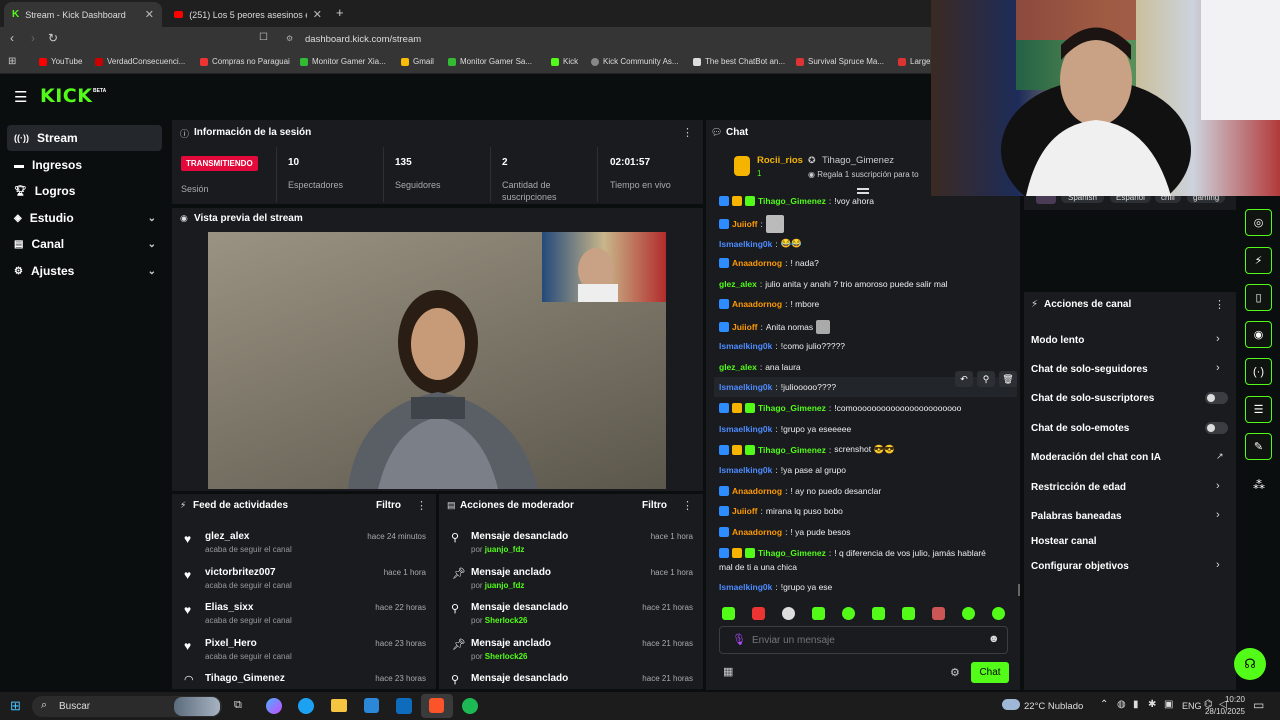 The height and width of the screenshot is (720, 1280). Describe the element at coordinates (339, 705) in the screenshot. I see `file-explorer-icon` at that location.